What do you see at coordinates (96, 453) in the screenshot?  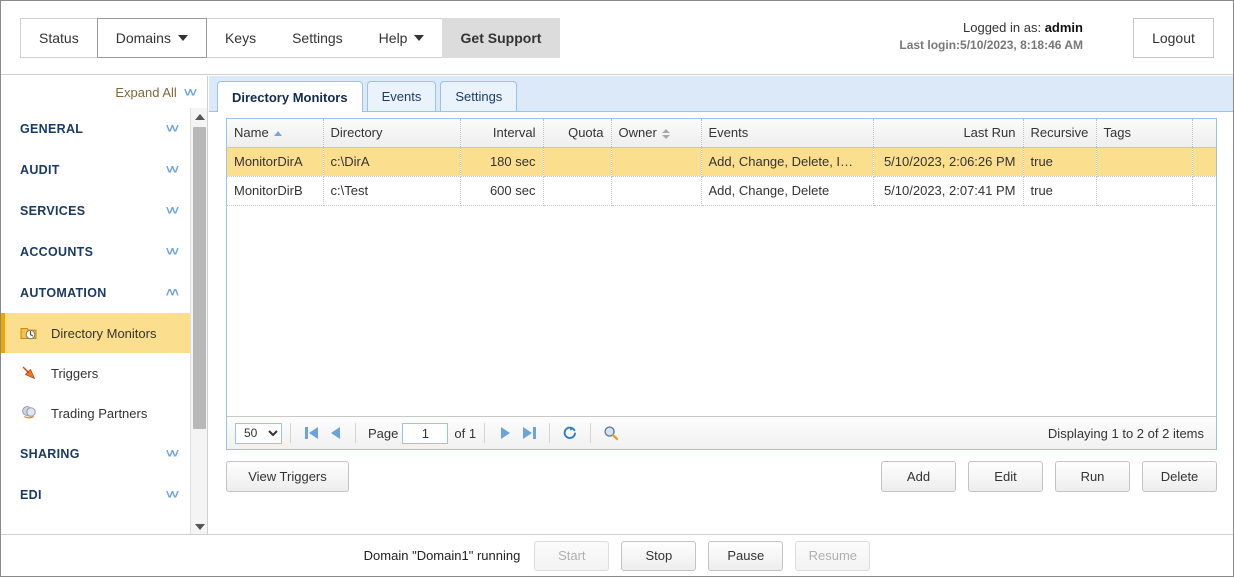 I see `sidebar-section-sharing: SHARING ˅˅` at bounding box center [96, 453].